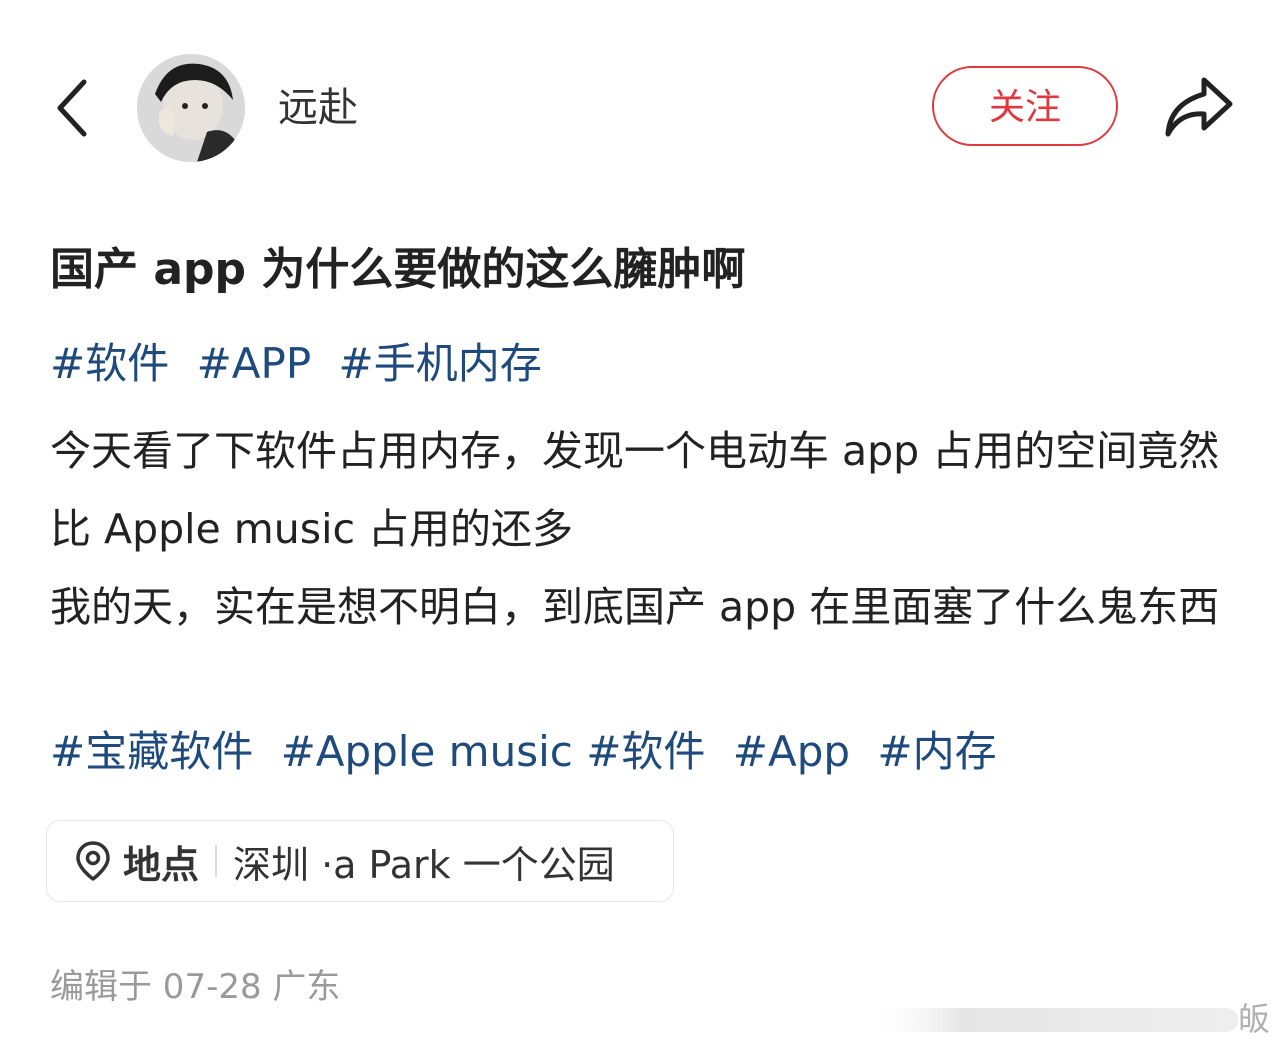  Describe the element at coordinates (635, 607) in the screenshot. I see `body-paragraph: 我的天，实在是想不明白，到底国产 app 在里面塞了什么鬼东西` at that location.